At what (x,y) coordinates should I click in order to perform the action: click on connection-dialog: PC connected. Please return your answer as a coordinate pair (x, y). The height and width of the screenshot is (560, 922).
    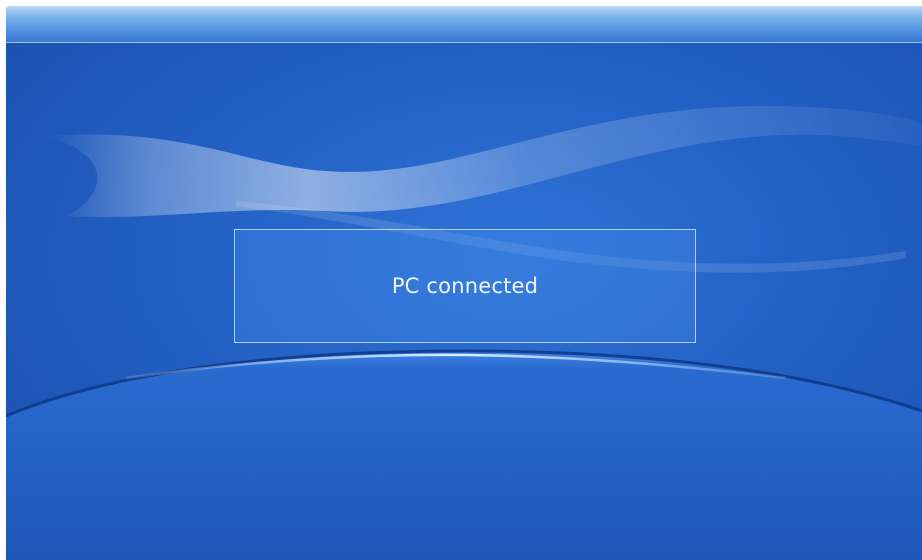
    Looking at the image, I should click on (465, 286).